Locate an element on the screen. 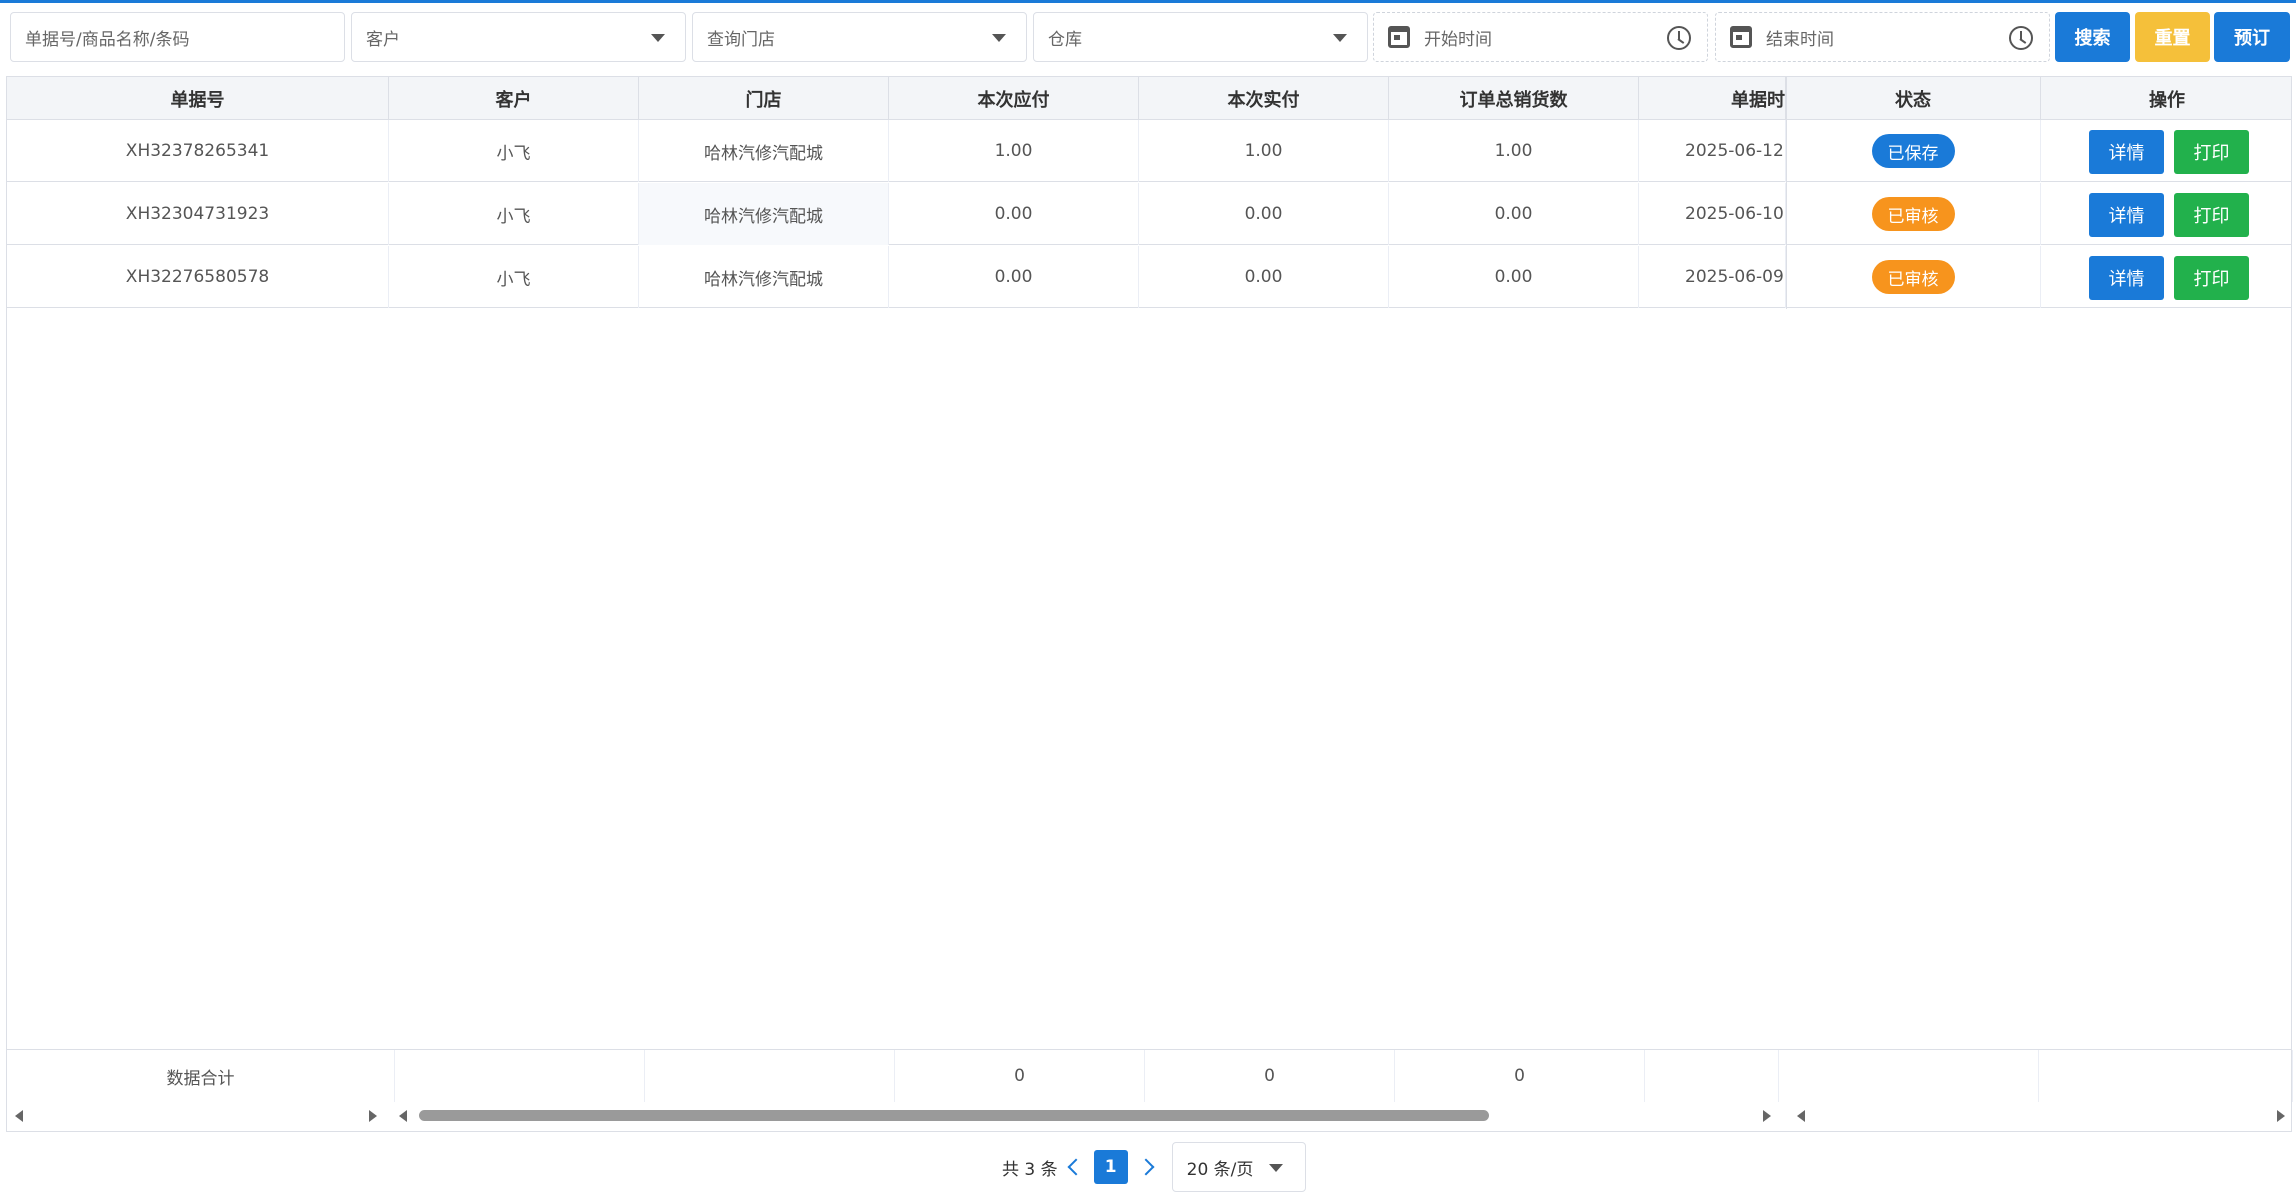  reserve-button: 预订 is located at coordinates (2252, 37).